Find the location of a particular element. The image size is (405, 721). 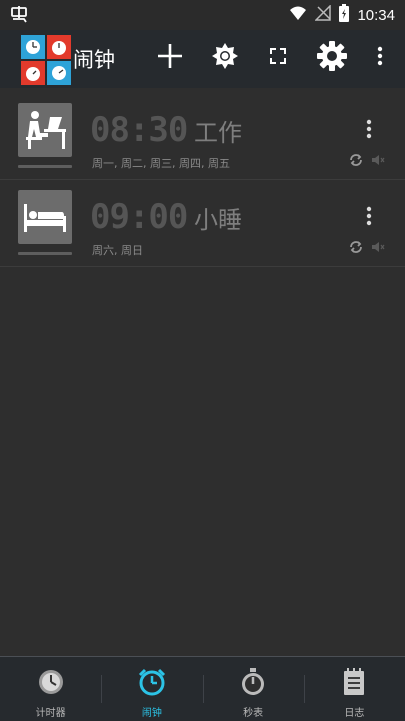

tab-alarm: 闹钟 is located at coordinates (151, 689).